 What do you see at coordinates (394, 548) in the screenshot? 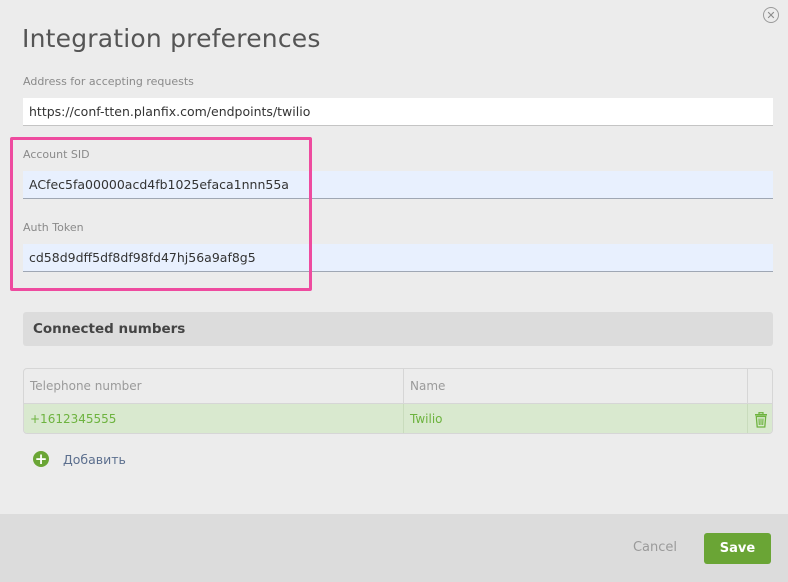
I see `dialog-footer: Cancel Save` at bounding box center [394, 548].